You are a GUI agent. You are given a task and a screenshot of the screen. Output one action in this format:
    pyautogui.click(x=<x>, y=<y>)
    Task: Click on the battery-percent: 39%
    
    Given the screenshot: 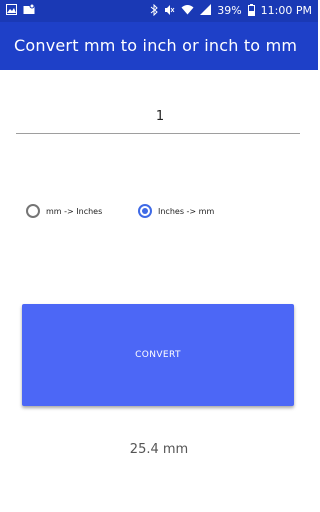 What is the action you would take?
    pyautogui.click(x=229, y=10)
    